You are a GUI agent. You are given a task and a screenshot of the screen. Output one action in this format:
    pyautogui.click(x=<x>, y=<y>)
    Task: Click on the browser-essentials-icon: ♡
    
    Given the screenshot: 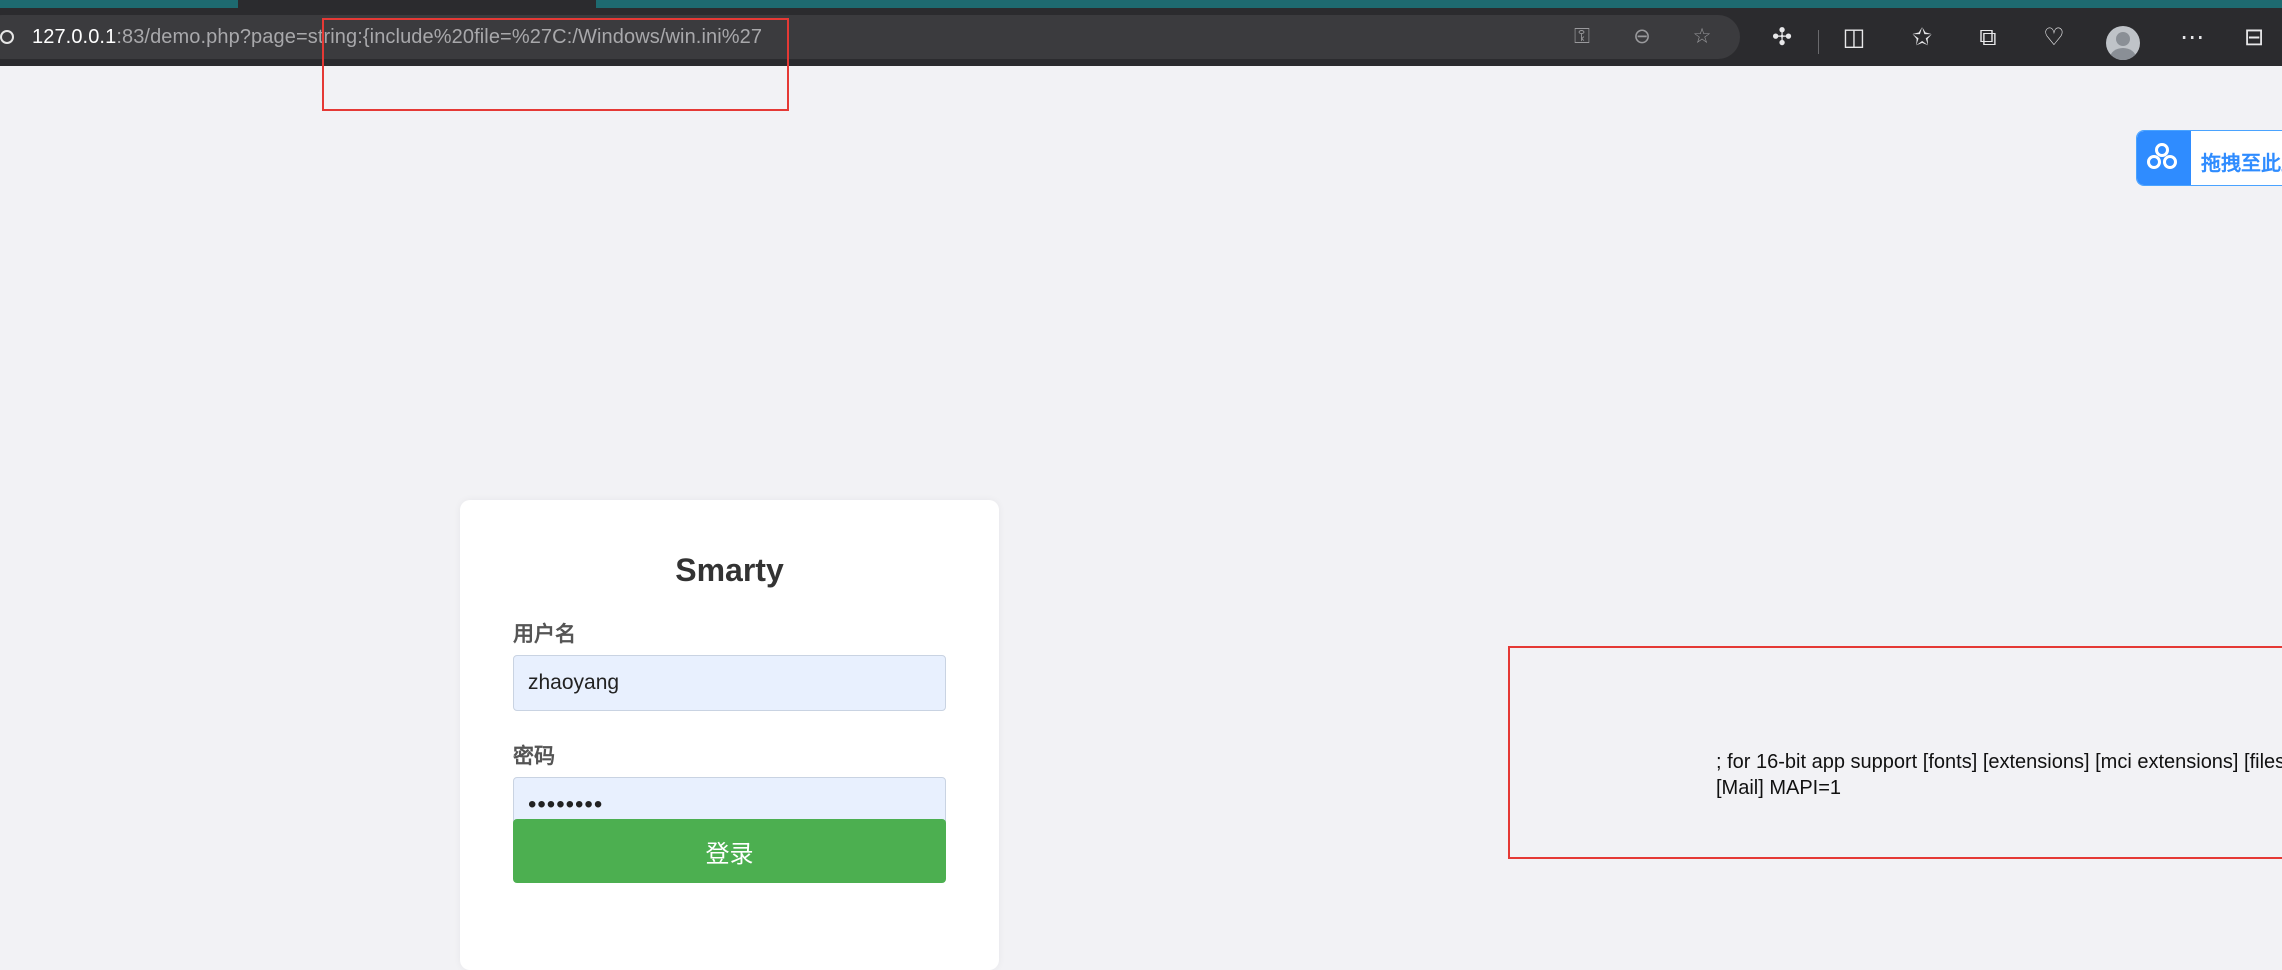 What is the action you would take?
    pyautogui.click(x=2054, y=38)
    